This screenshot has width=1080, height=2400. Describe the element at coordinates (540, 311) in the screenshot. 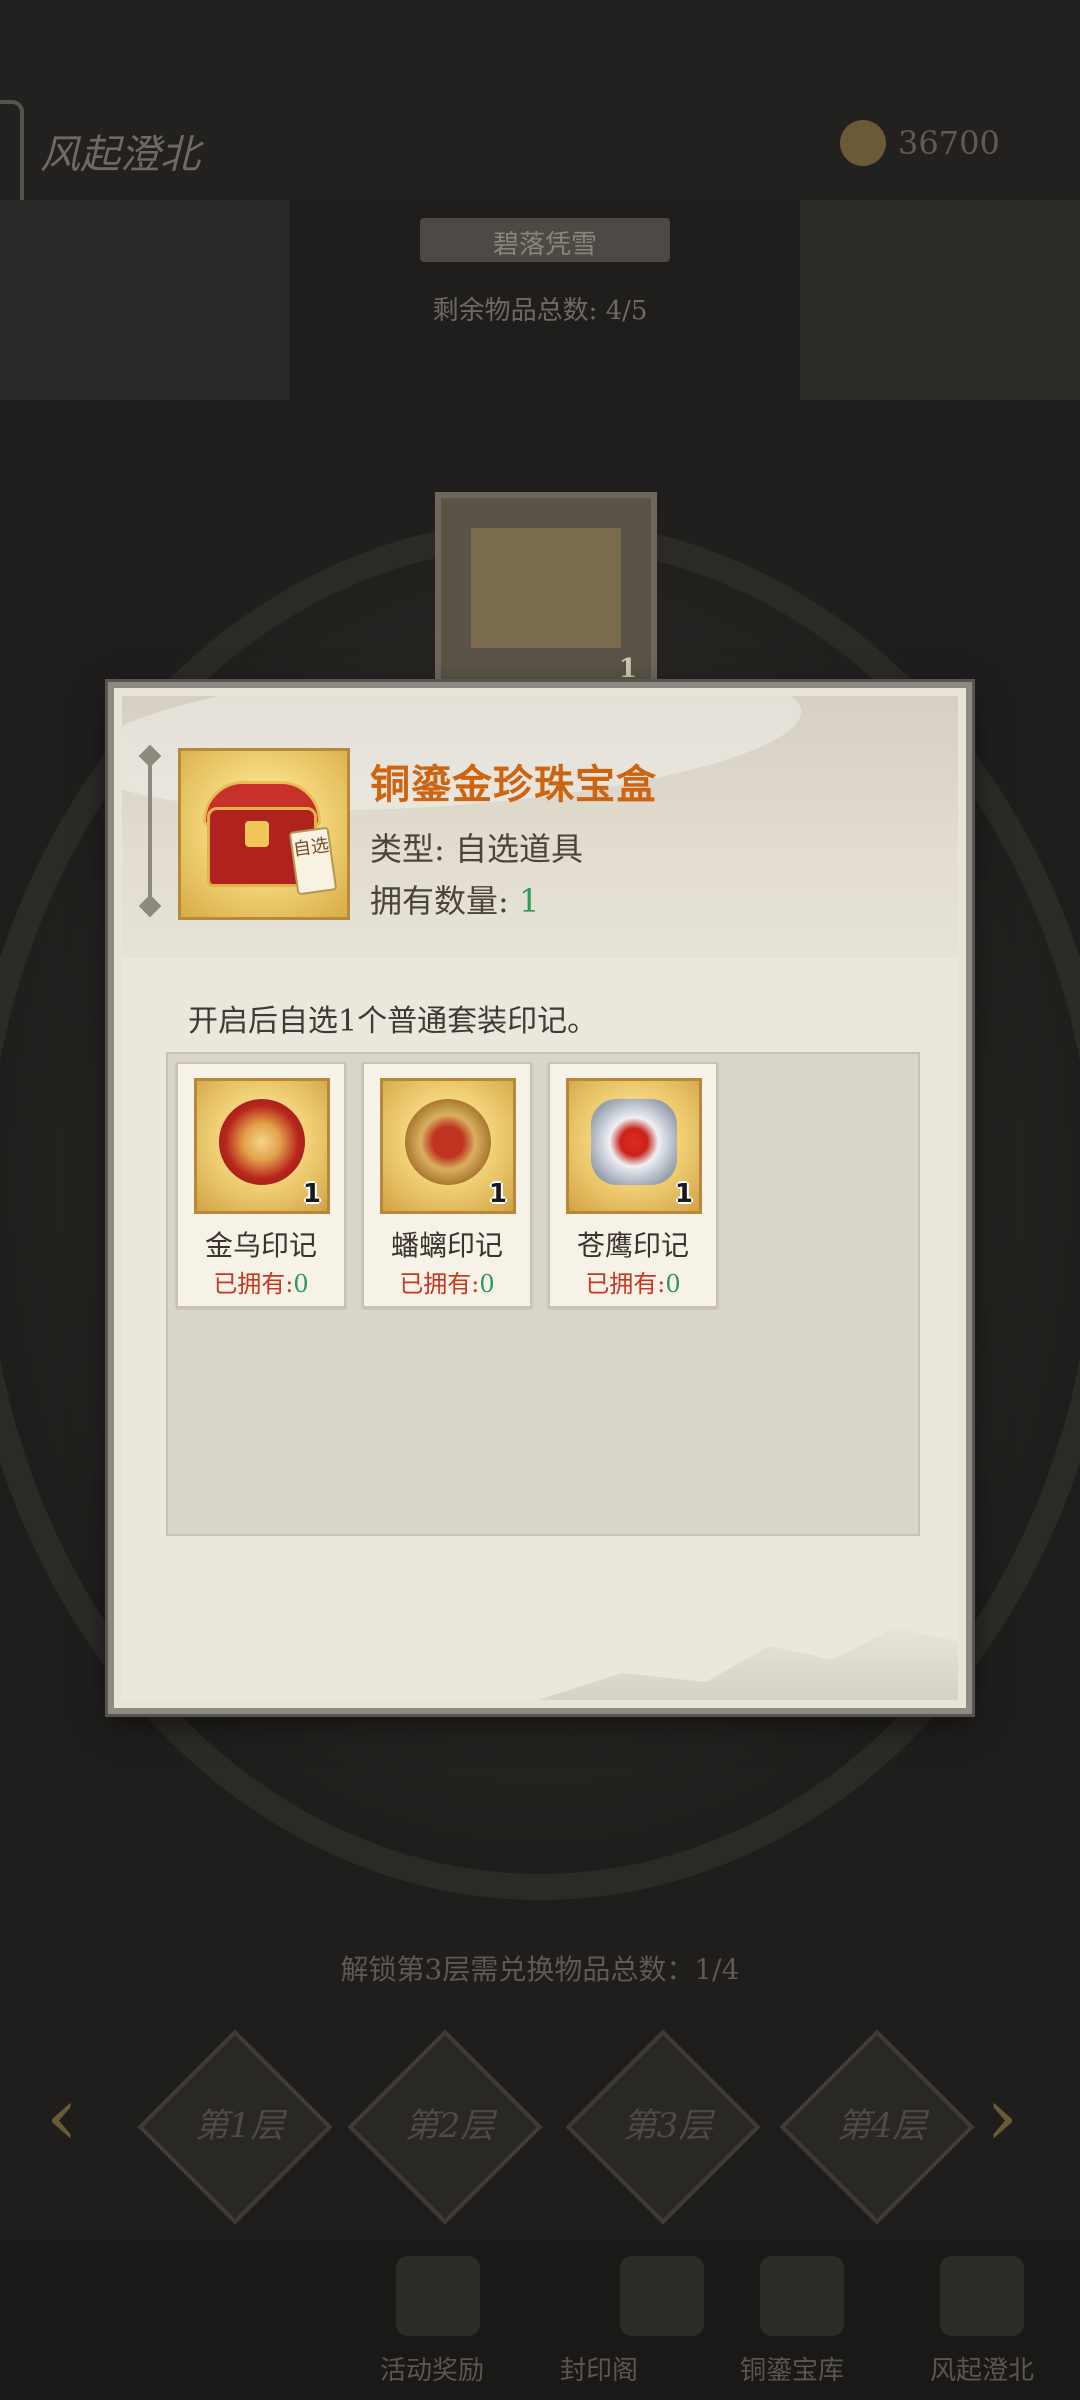

I see `remaining-items-text: 剩余物品总数: 4/5` at that location.